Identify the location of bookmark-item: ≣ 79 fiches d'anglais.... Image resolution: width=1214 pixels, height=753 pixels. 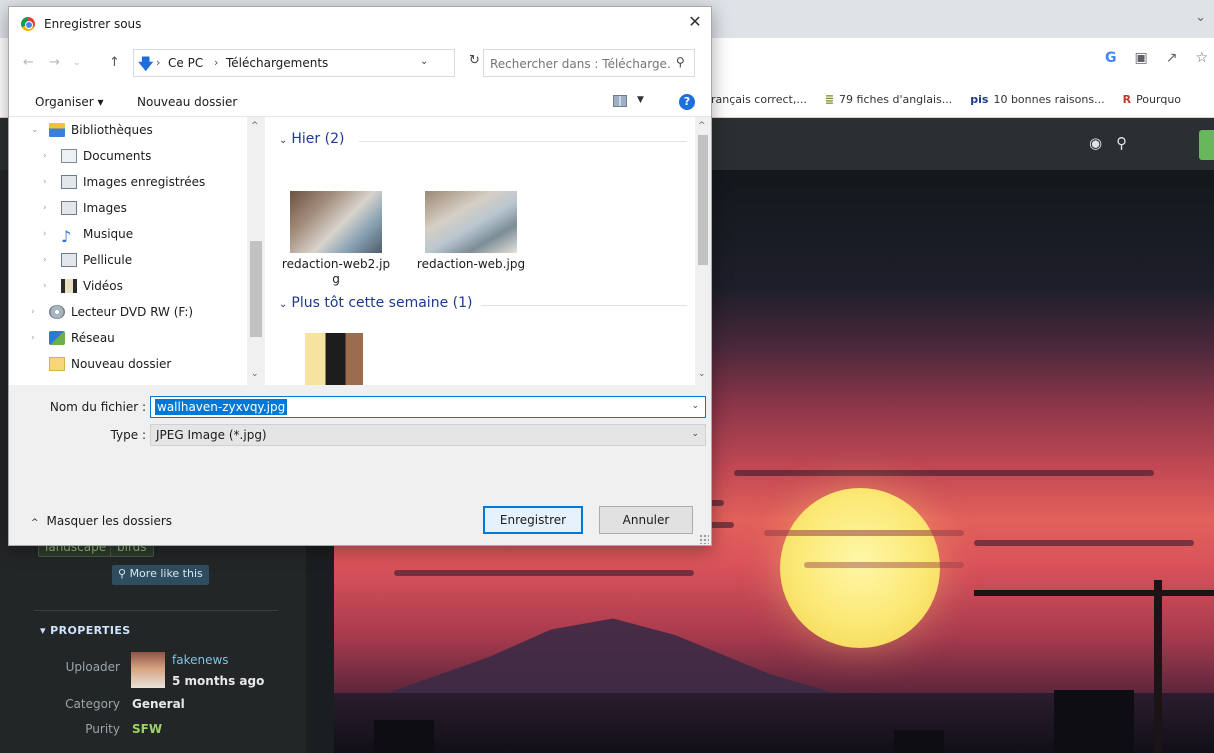
(888, 99).